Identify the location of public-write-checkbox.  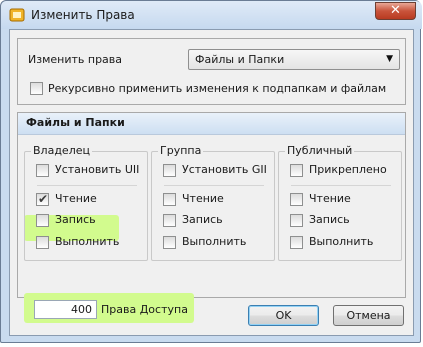
(296, 220).